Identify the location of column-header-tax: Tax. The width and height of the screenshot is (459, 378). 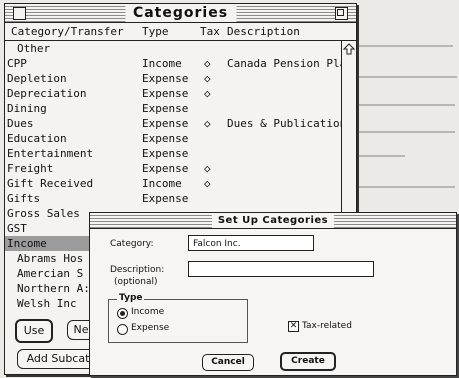
(210, 31).